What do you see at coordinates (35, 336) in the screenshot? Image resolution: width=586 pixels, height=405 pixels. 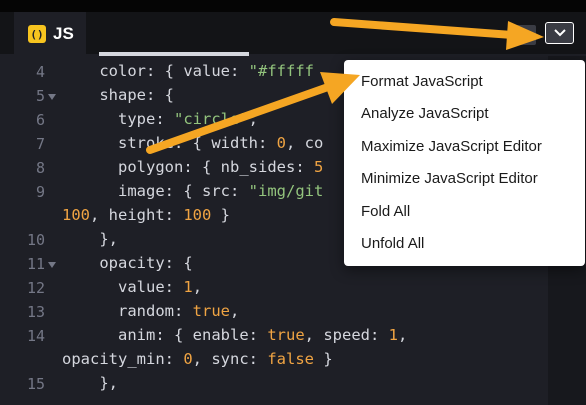 I see `line-number: 14` at bounding box center [35, 336].